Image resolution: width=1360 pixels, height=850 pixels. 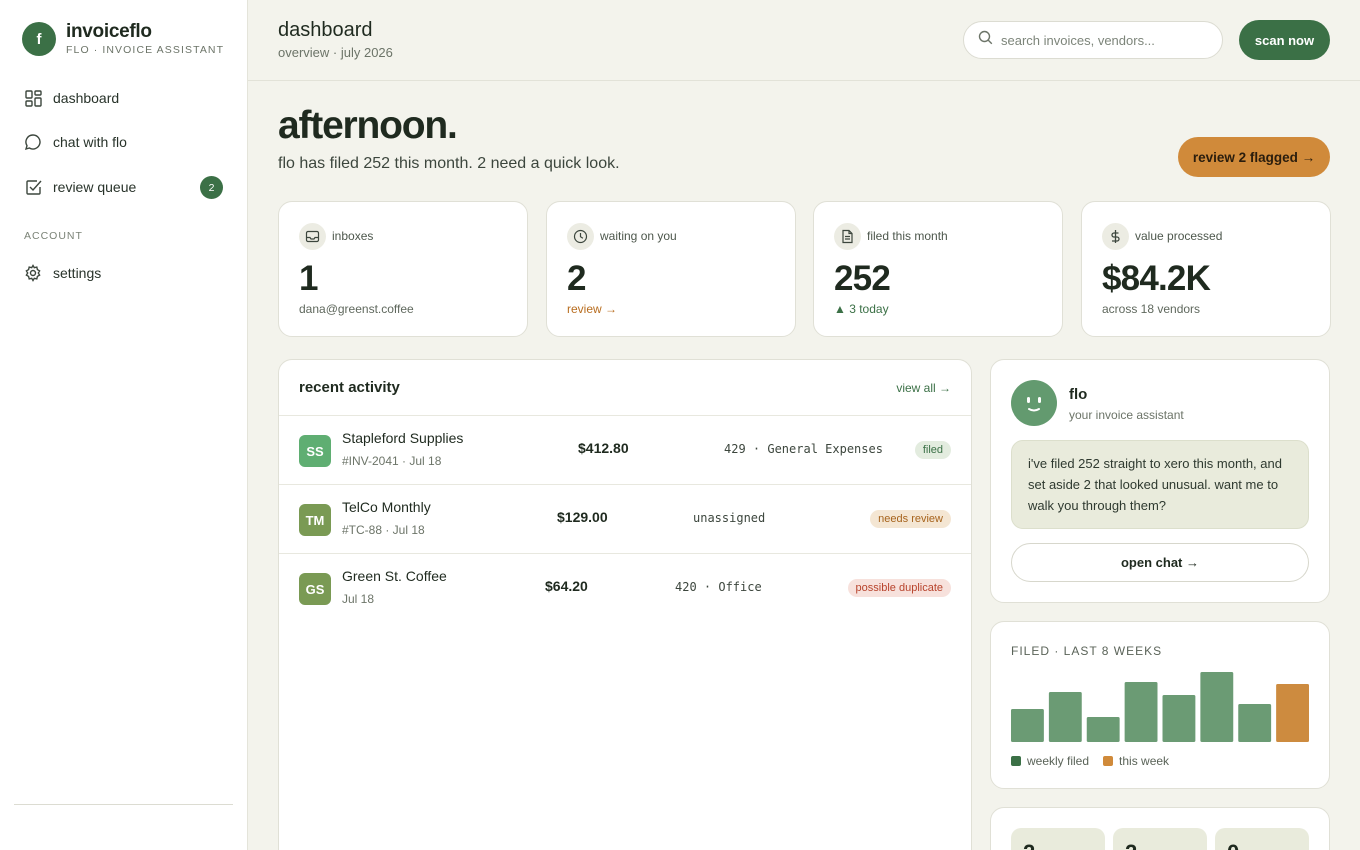 I want to click on legend-label: weekly filed, so click(x=1058, y=761).